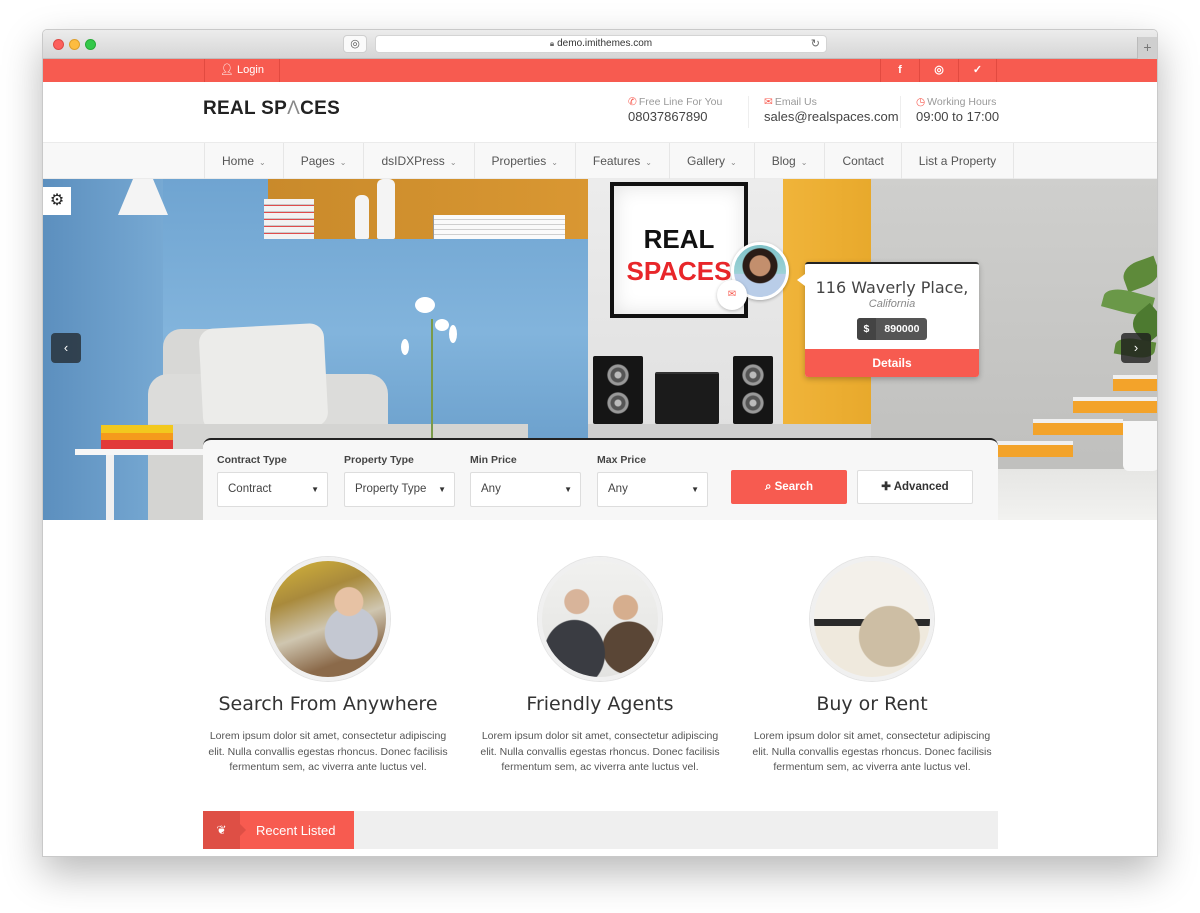 The image size is (1200, 913). Describe the element at coordinates (632, 102) in the screenshot. I see `phone-icon: ✆` at that location.